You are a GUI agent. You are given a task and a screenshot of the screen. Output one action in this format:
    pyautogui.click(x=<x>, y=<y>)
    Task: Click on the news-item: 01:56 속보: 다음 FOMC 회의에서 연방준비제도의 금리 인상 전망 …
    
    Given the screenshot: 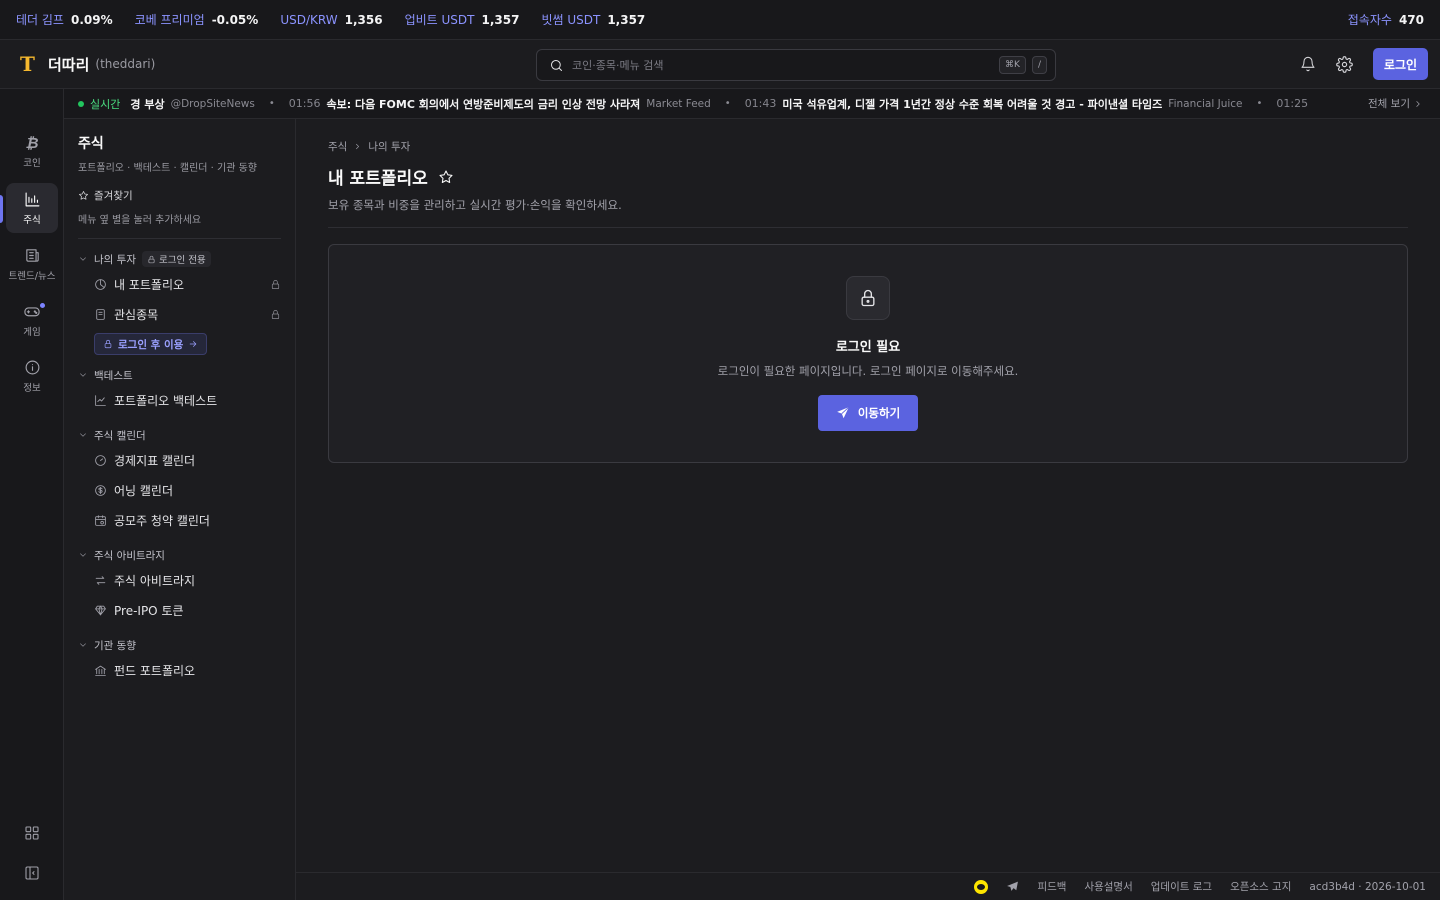 What is the action you would take?
    pyautogui.click(x=500, y=104)
    